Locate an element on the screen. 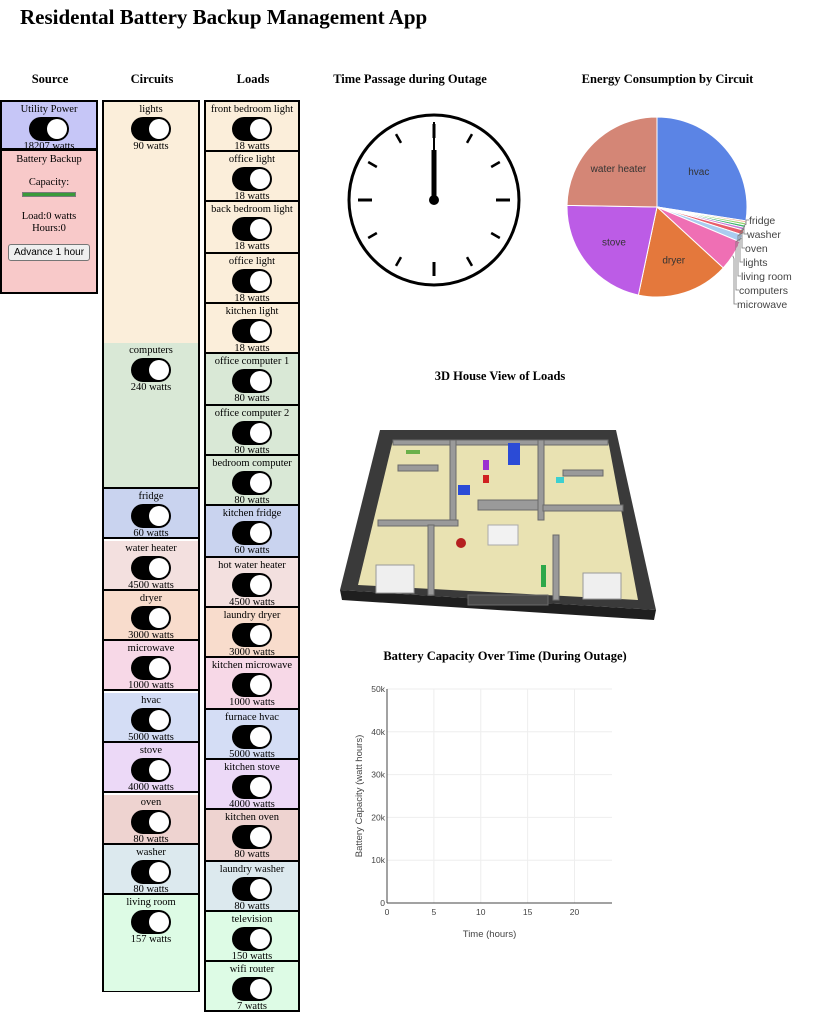 The height and width of the screenshot is (1034, 834). battery-hours: Hours:0 is located at coordinates (49, 228).